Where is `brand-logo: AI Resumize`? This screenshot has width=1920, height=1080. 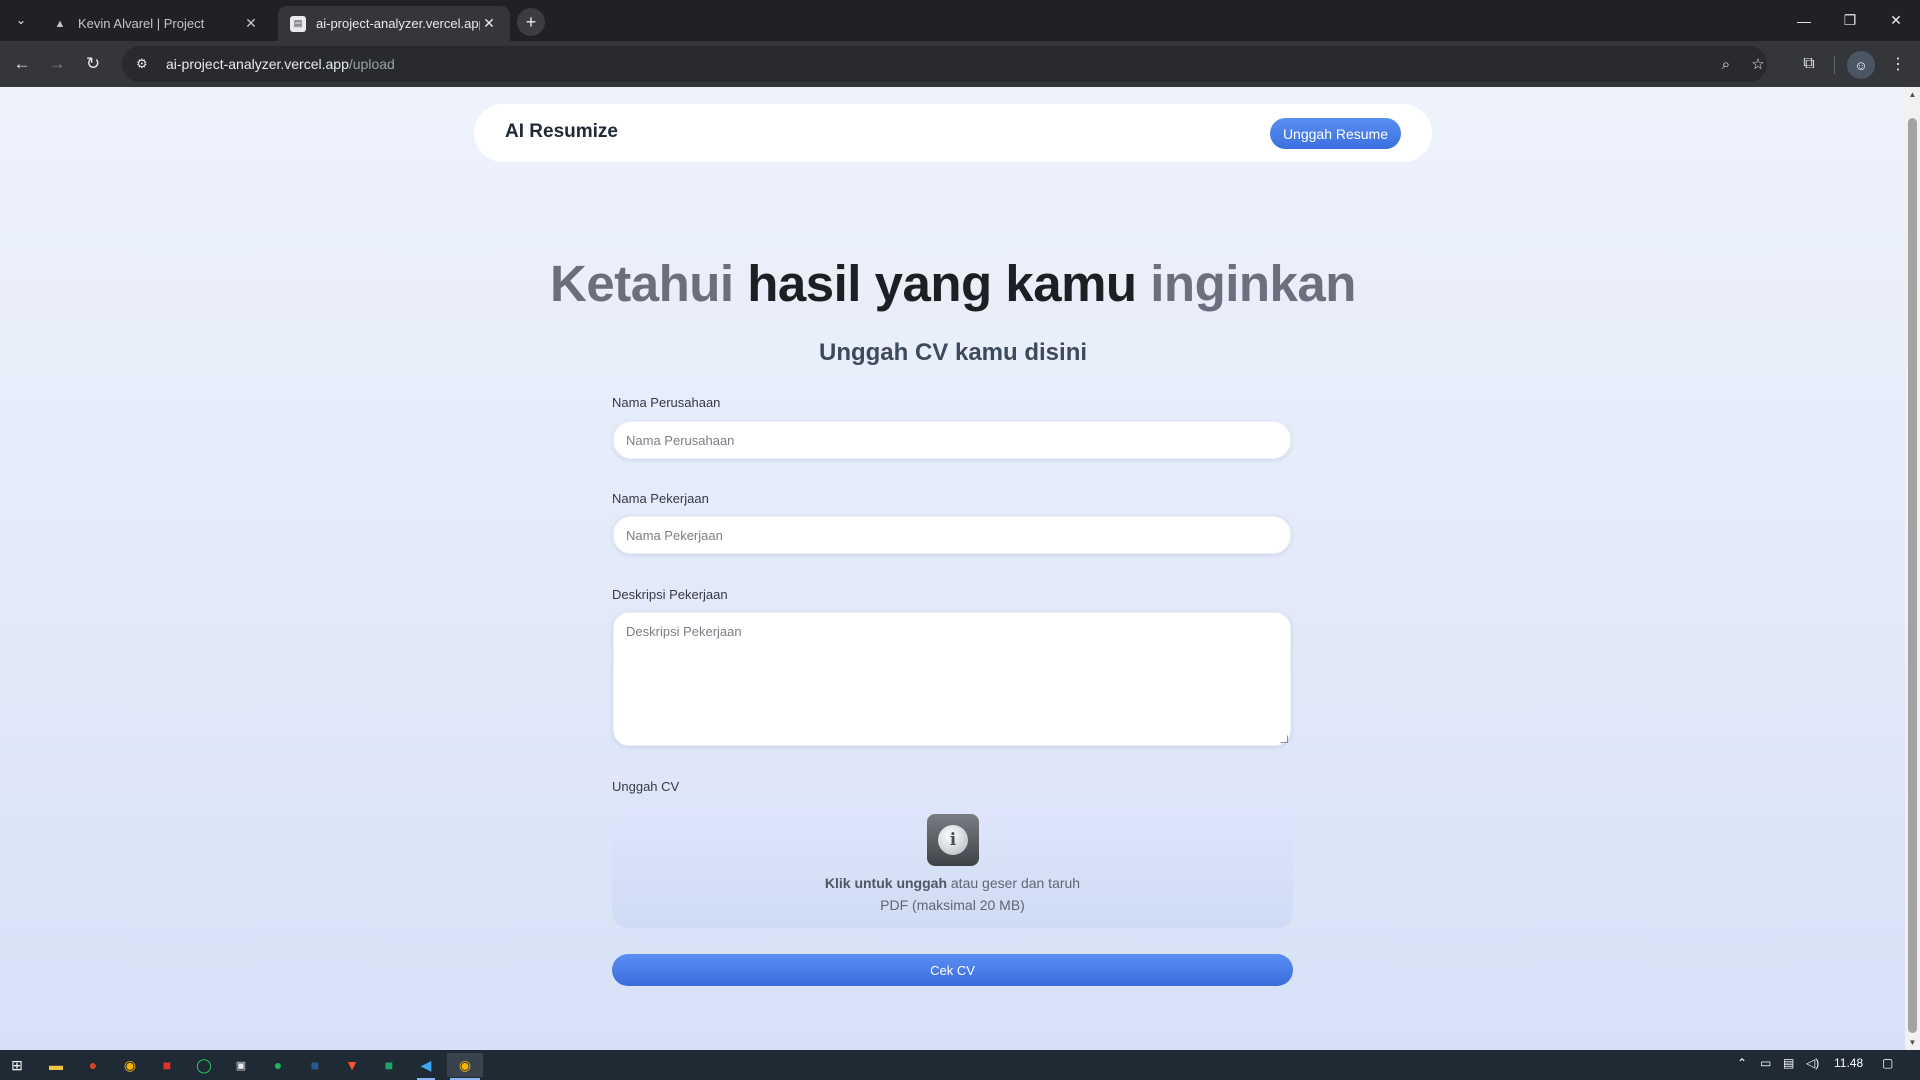 brand-logo: AI Resumize is located at coordinates (561, 132).